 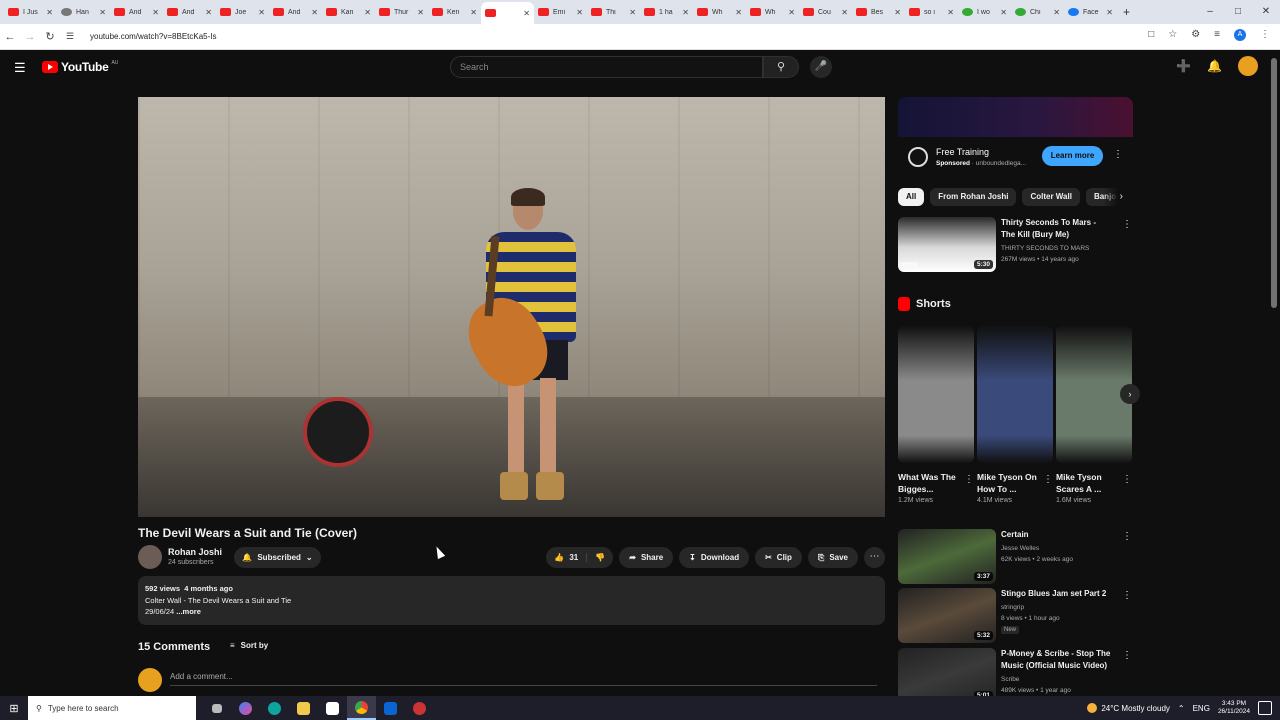 I want to click on new-tab-icon: +, so click(x=1126, y=12).